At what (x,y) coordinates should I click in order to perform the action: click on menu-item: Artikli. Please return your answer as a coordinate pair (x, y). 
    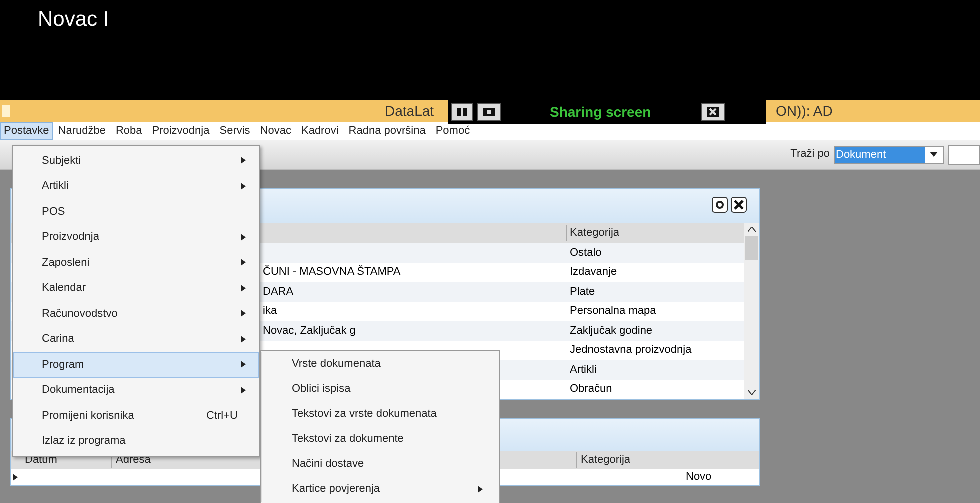
    Looking at the image, I should click on (136, 186).